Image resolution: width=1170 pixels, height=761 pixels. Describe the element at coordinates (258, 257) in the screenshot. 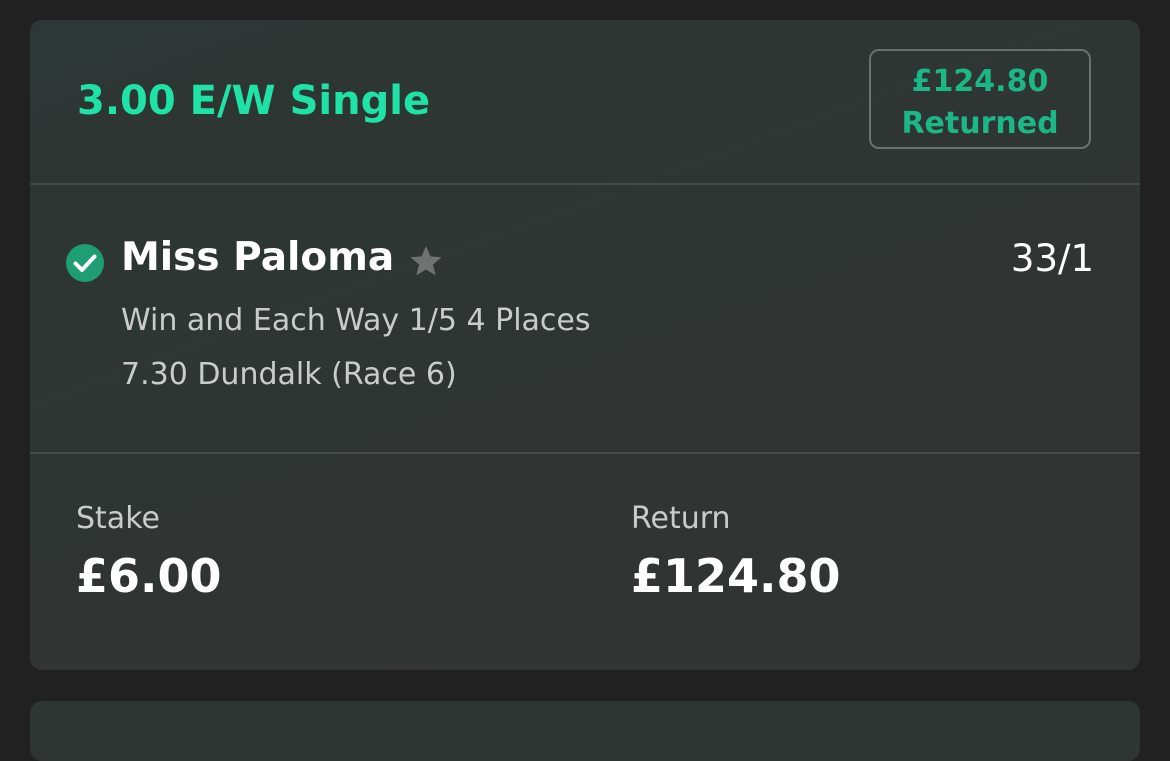

I see `selection-name: Miss Paloma` at that location.